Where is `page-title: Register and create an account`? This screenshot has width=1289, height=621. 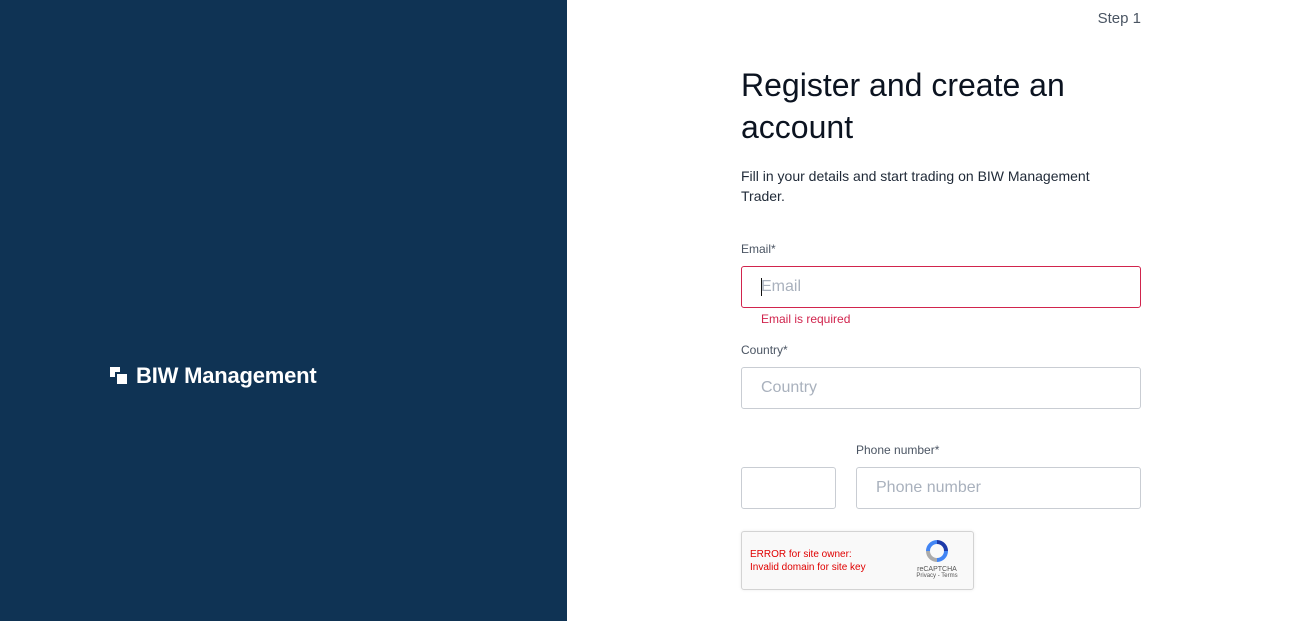
page-title: Register and create an account is located at coordinates (903, 106).